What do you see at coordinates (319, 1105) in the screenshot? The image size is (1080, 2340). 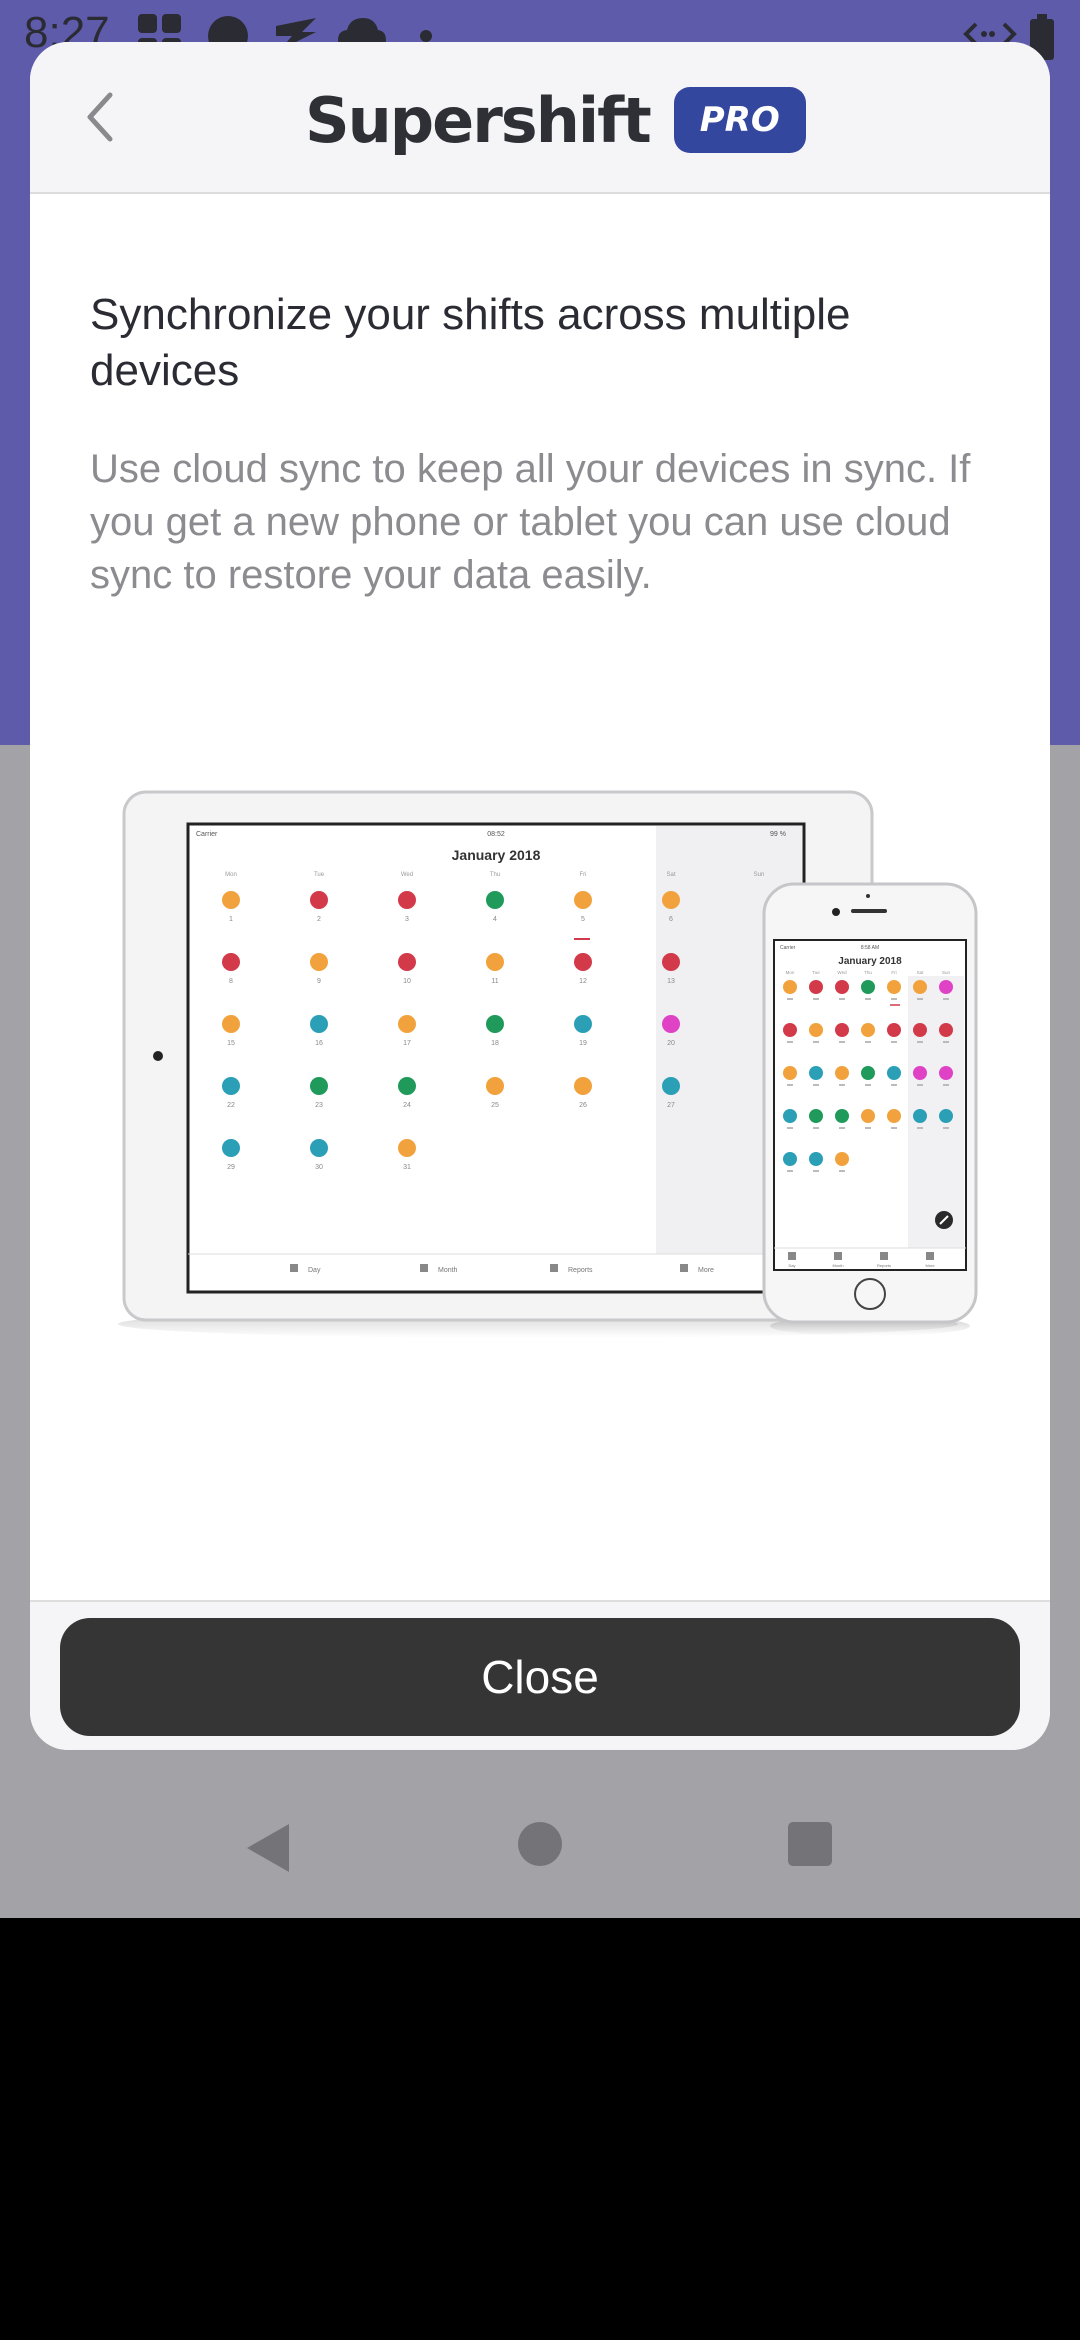 I see `tablet-day-number: 23` at bounding box center [319, 1105].